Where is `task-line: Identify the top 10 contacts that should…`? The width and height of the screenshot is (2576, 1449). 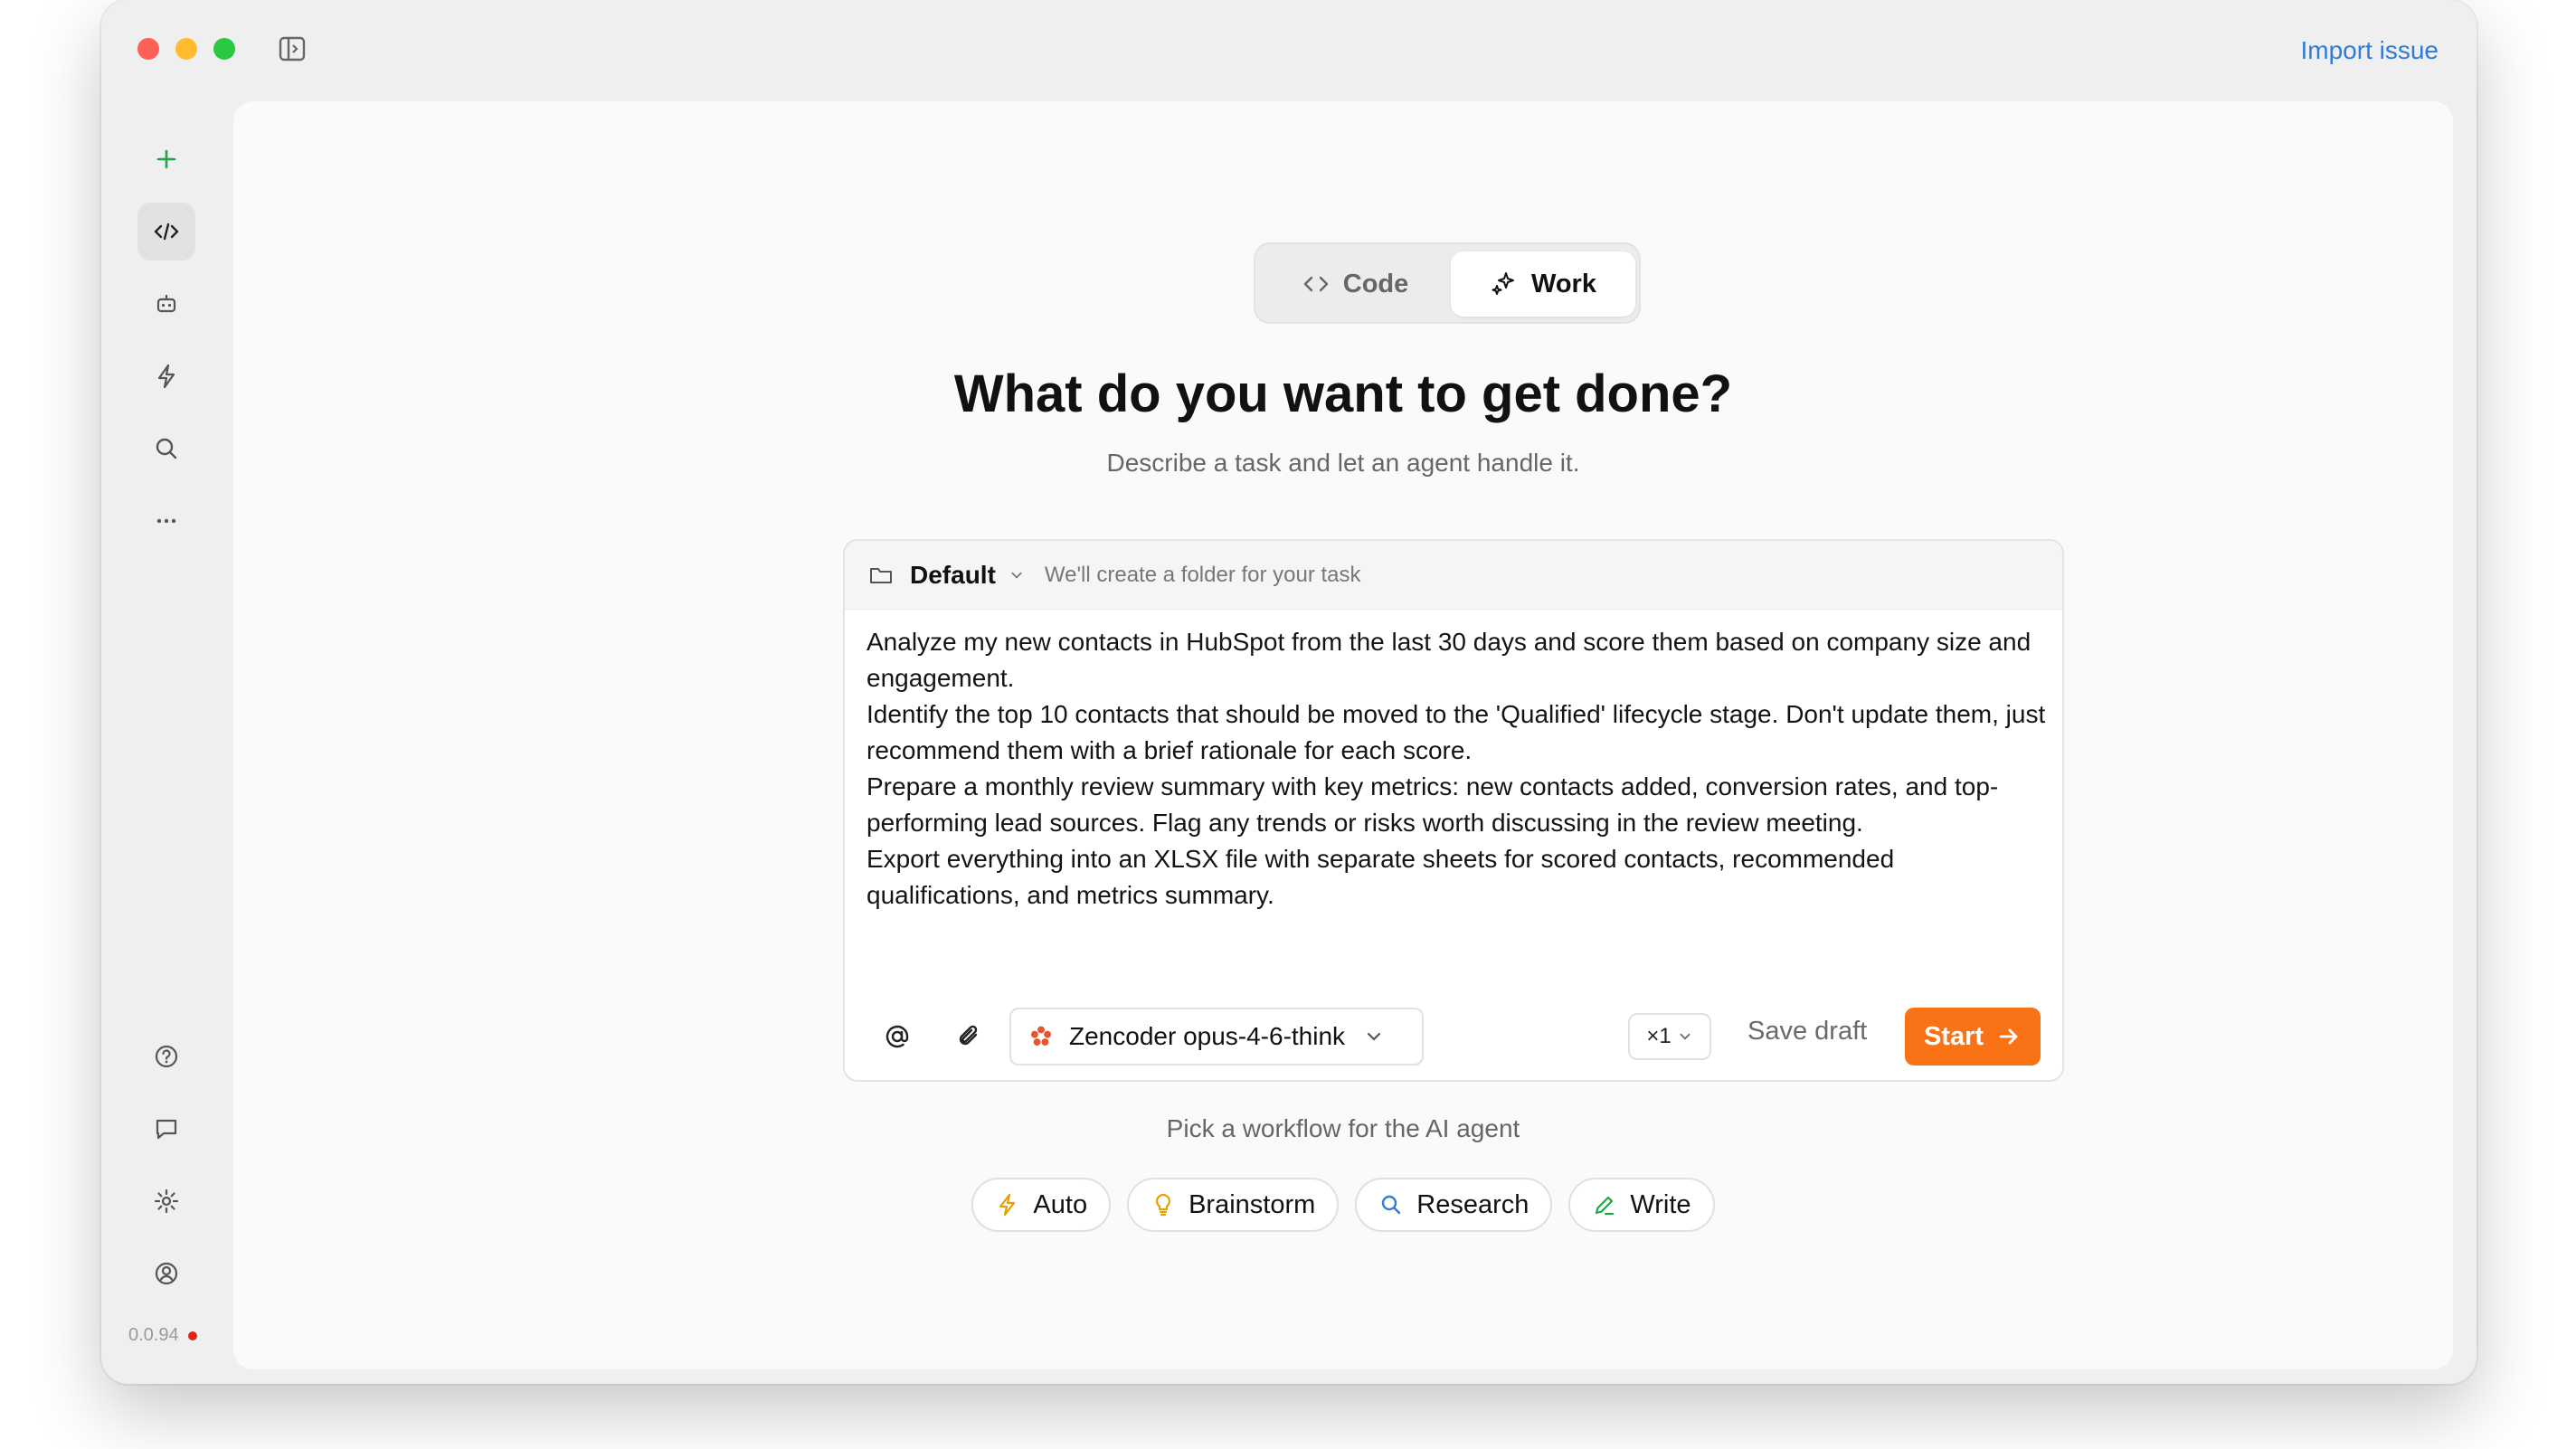
task-line: Identify the top 10 contacts that should… is located at coordinates (1456, 732).